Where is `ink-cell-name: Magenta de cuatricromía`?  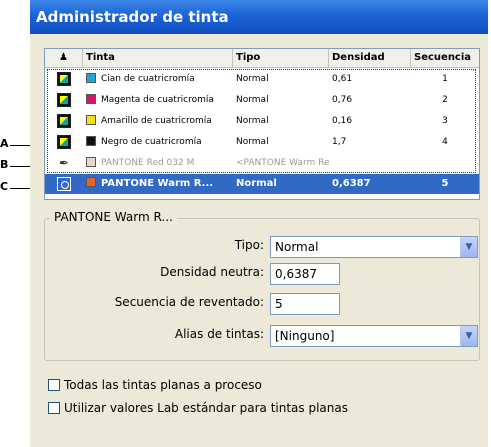
ink-cell-name: Magenta de cuatricromía is located at coordinates (158, 100).